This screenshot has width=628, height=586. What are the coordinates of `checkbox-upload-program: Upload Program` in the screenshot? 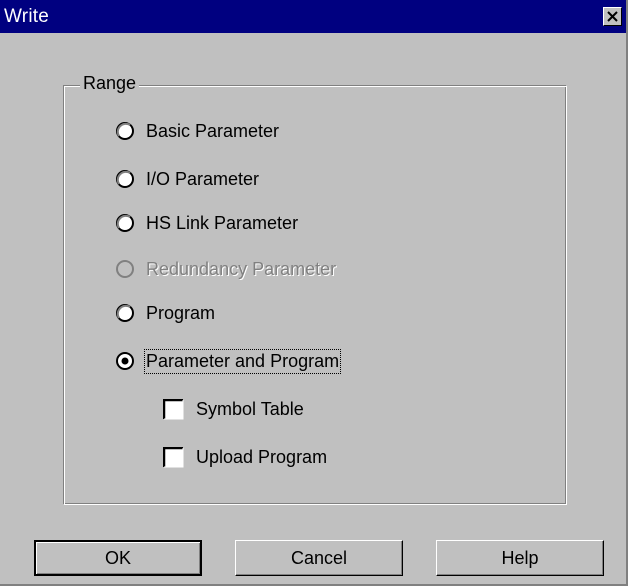 It's located at (245, 457).